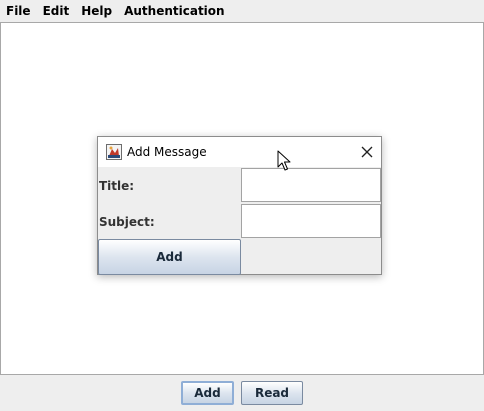  What do you see at coordinates (284, 160) in the screenshot?
I see `mouse-cursor-icon` at bounding box center [284, 160].